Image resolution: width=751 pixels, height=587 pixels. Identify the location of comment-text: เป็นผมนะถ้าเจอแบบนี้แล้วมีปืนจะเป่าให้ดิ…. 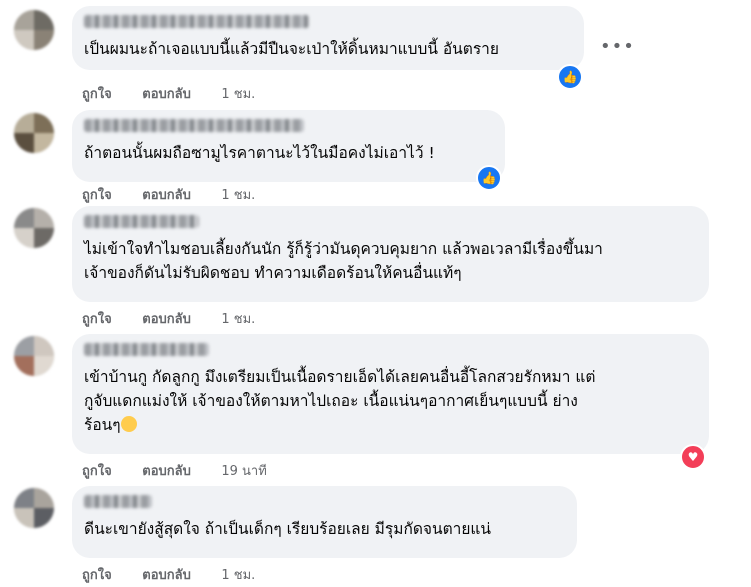
(291, 49).